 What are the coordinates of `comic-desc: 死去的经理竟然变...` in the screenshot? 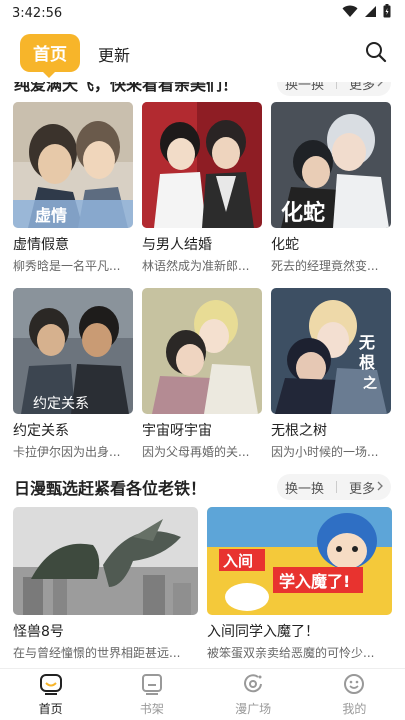 It's located at (325, 266).